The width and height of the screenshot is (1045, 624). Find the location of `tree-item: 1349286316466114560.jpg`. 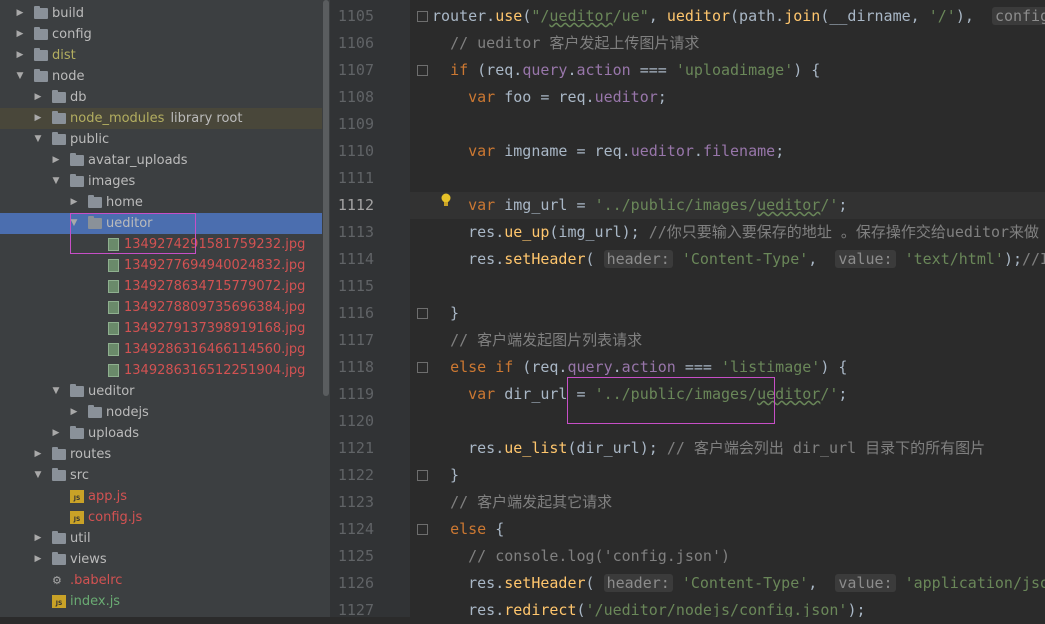

tree-item: 1349286316466114560.jpg is located at coordinates (161, 349).